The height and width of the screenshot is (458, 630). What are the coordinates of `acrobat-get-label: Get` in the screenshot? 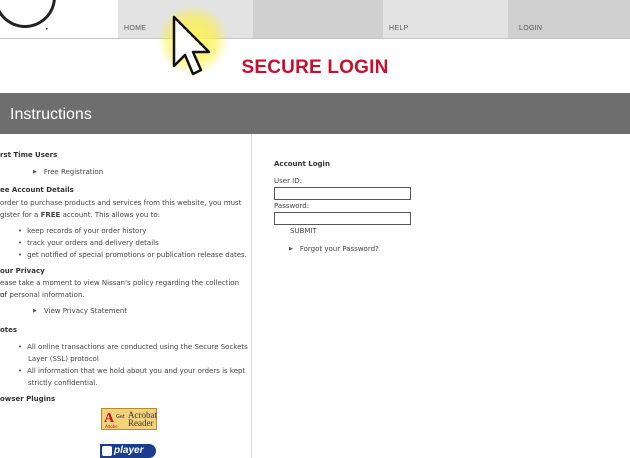 It's located at (120, 417).